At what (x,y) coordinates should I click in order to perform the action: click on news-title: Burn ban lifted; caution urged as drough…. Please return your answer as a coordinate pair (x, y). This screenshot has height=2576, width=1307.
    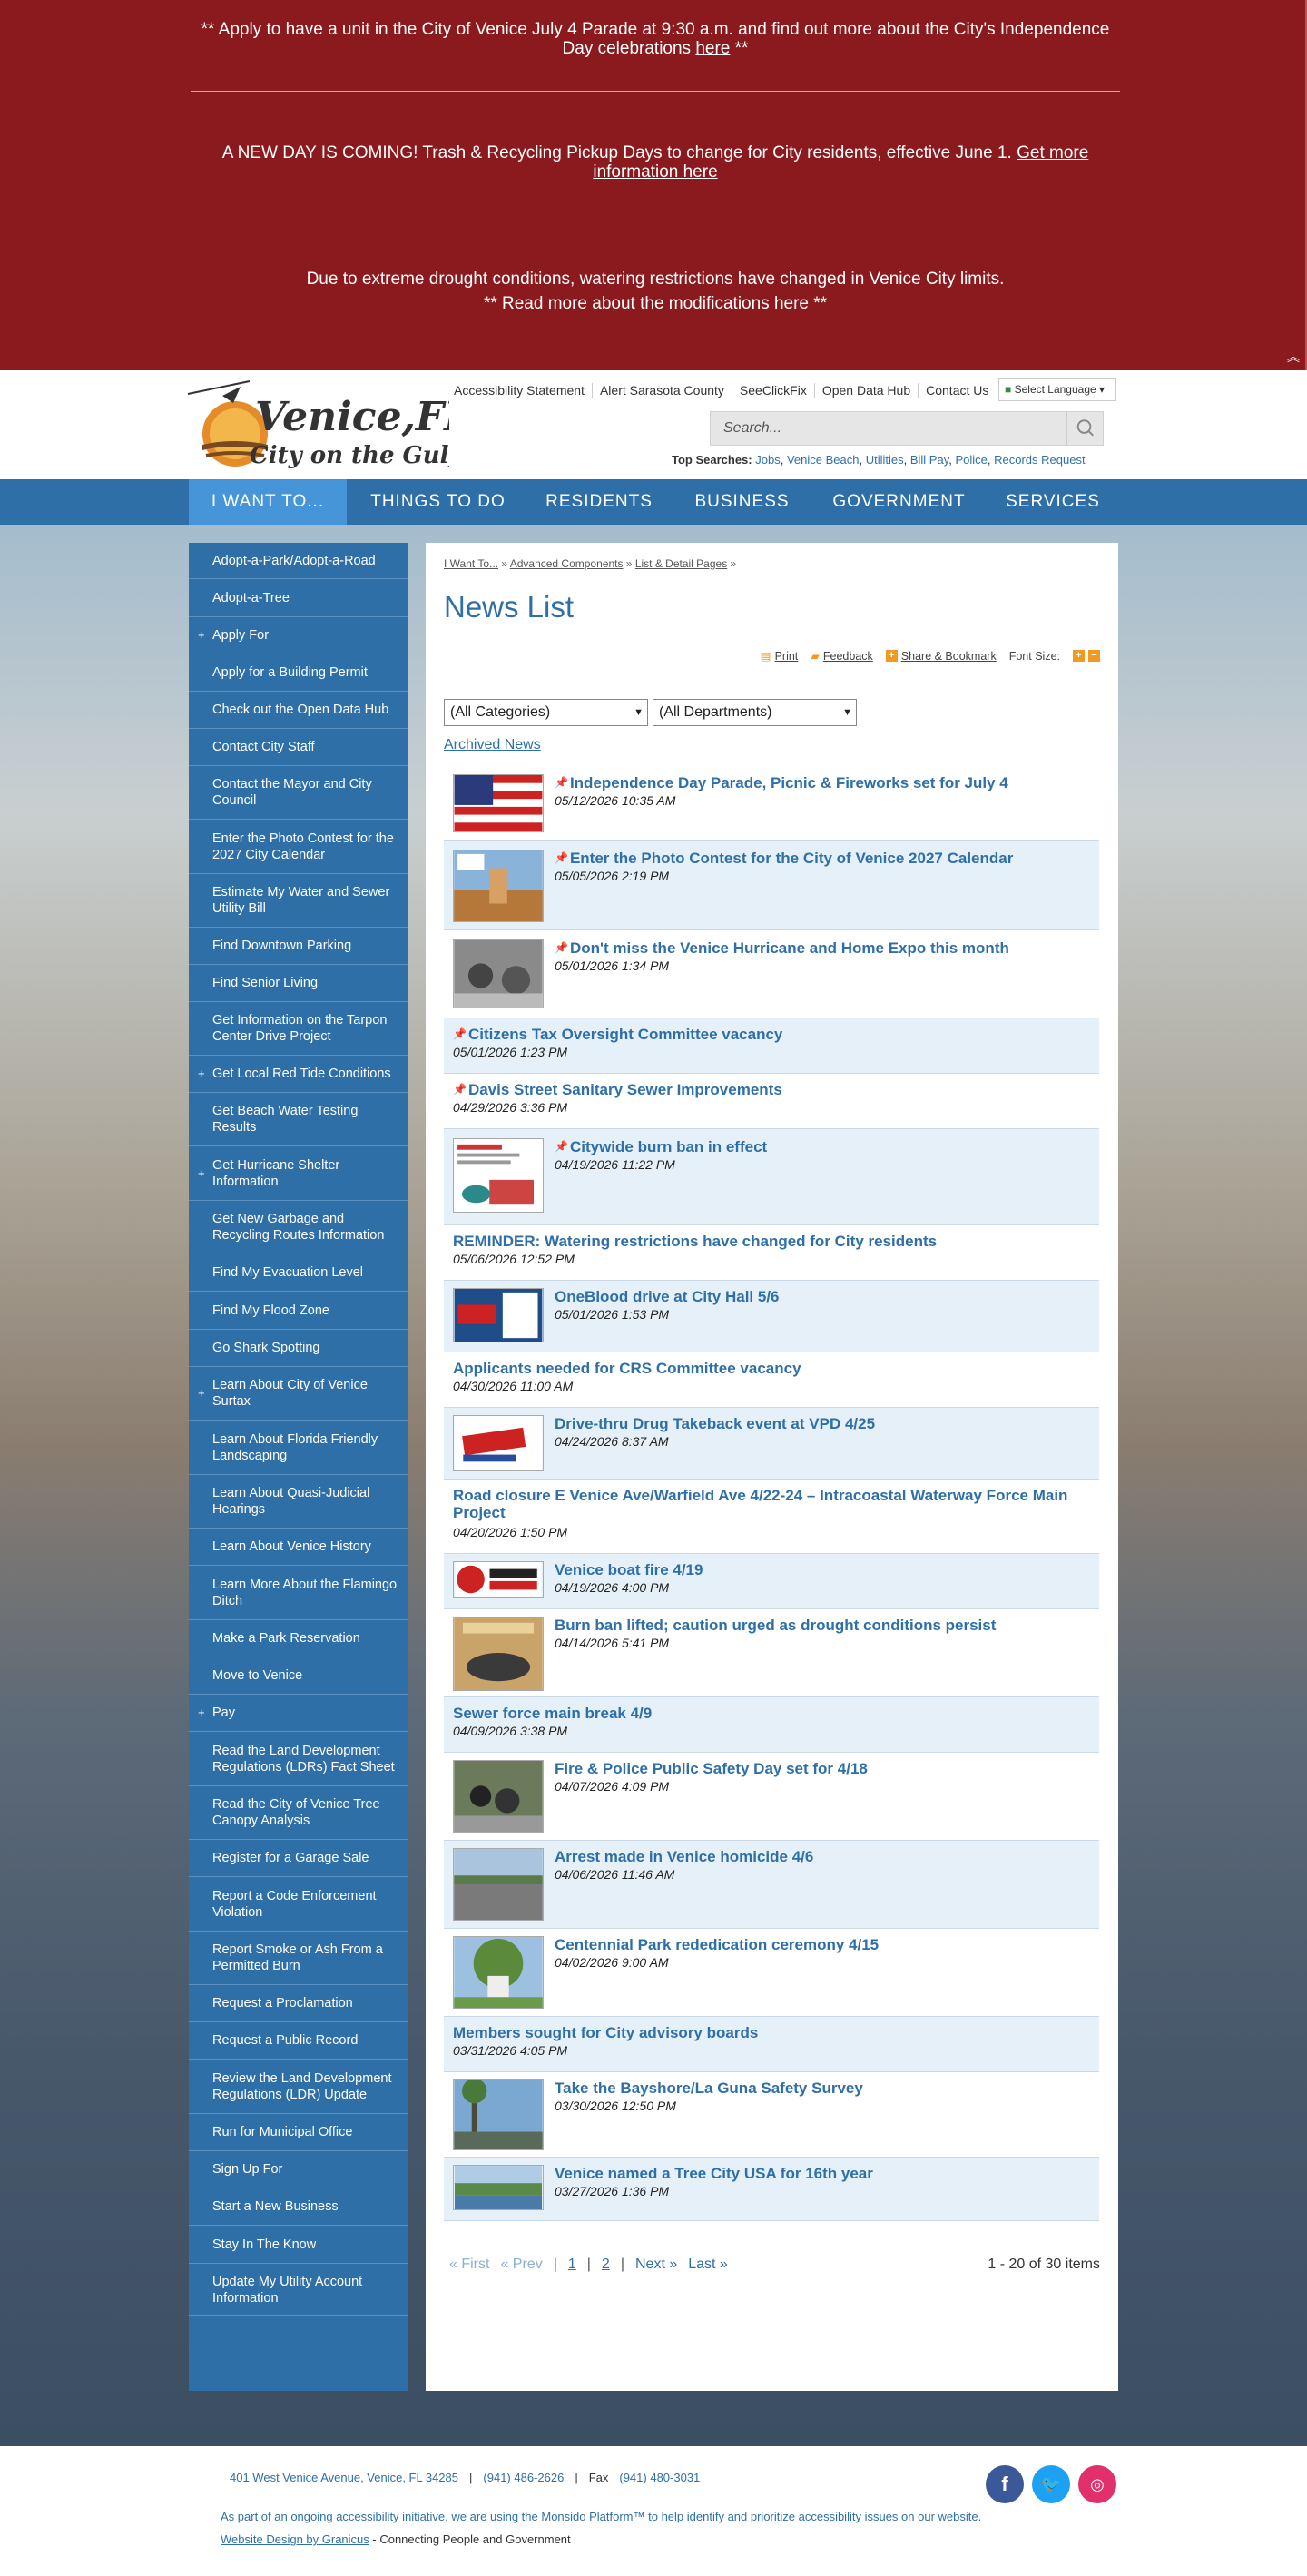
    Looking at the image, I should click on (775, 1625).